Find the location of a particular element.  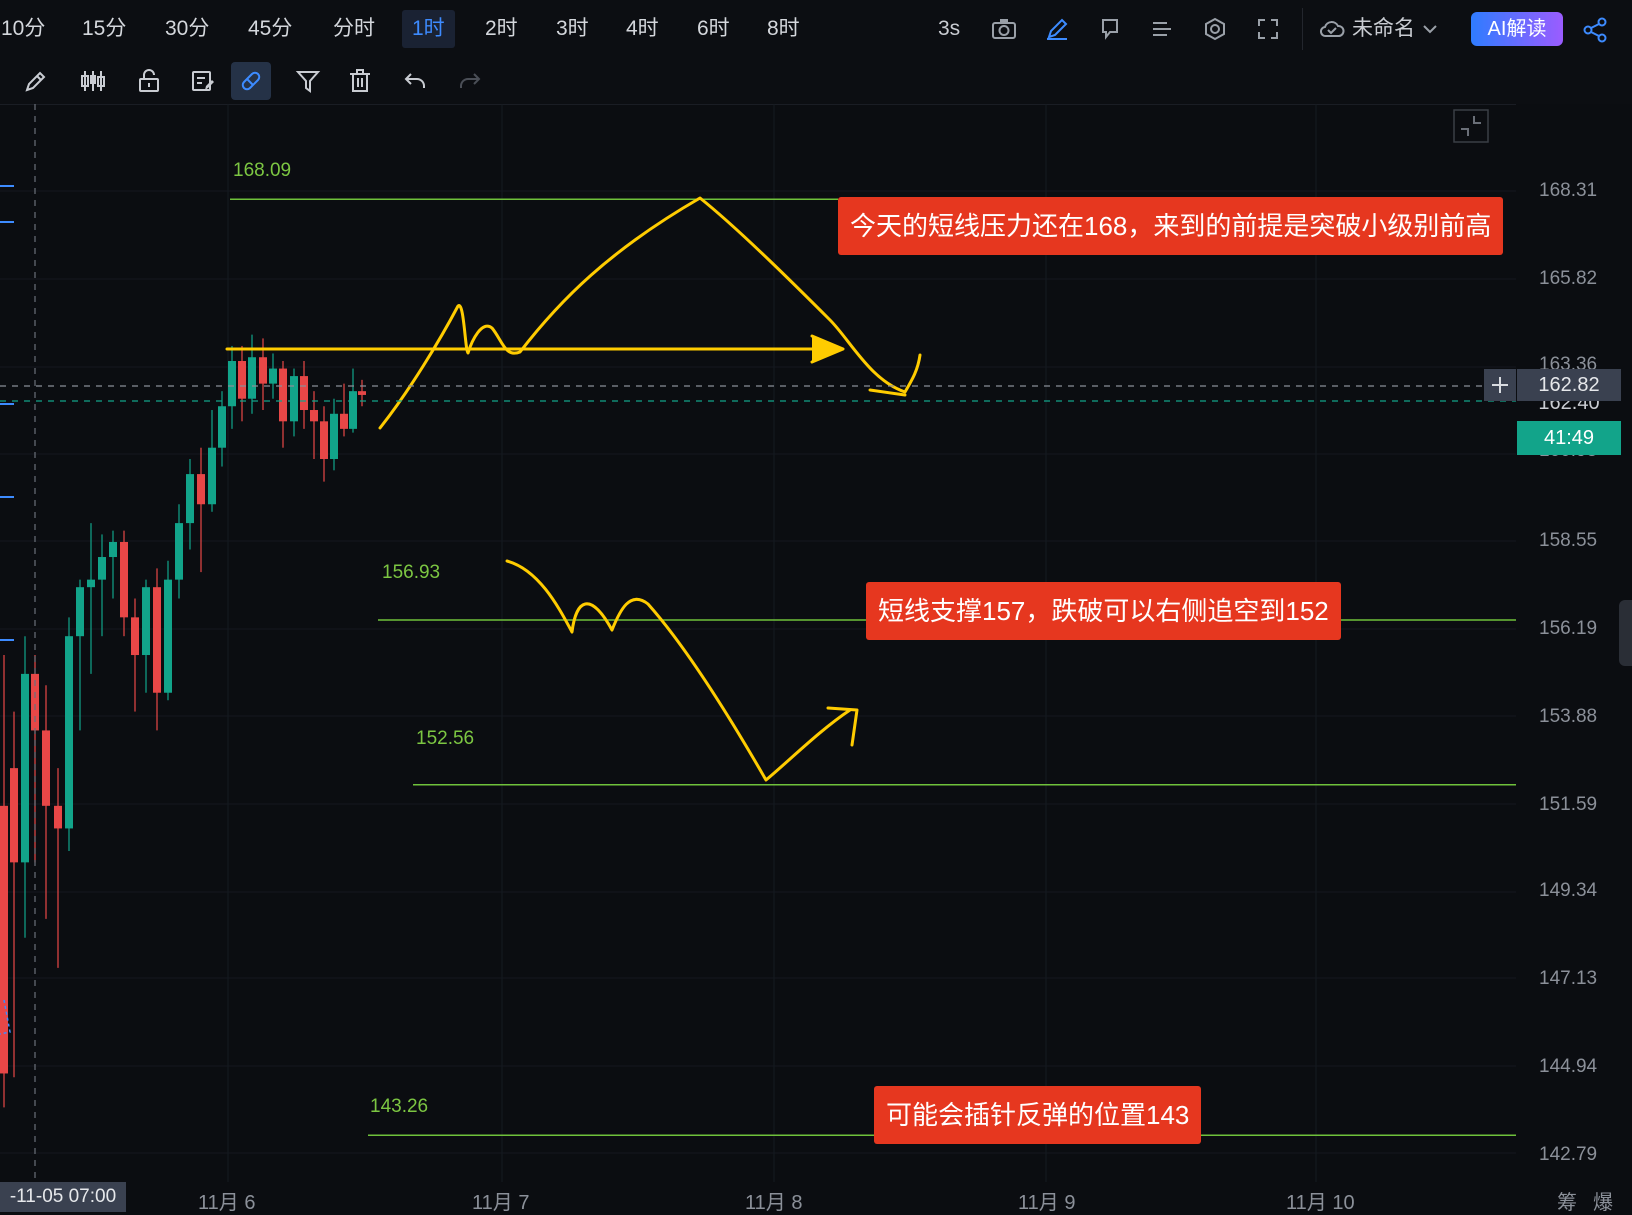

timeframe-10m: 10分 is located at coordinates (27, 29).